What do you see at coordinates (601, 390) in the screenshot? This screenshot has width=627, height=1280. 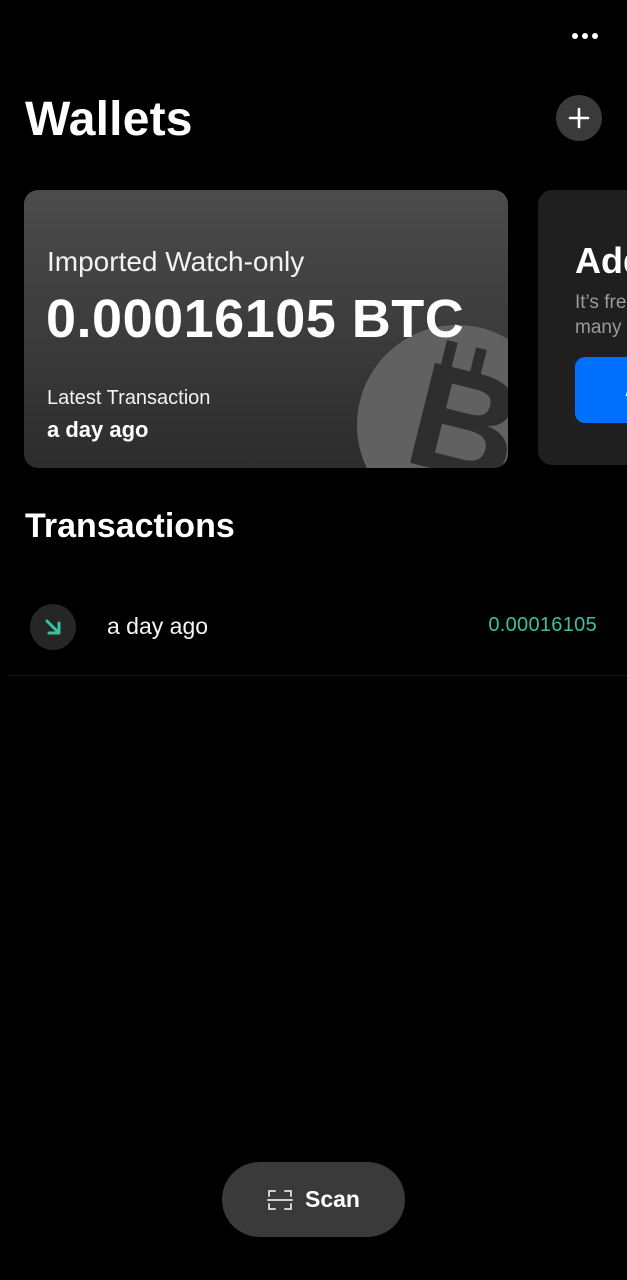 I see `add-now-button: Add now` at bounding box center [601, 390].